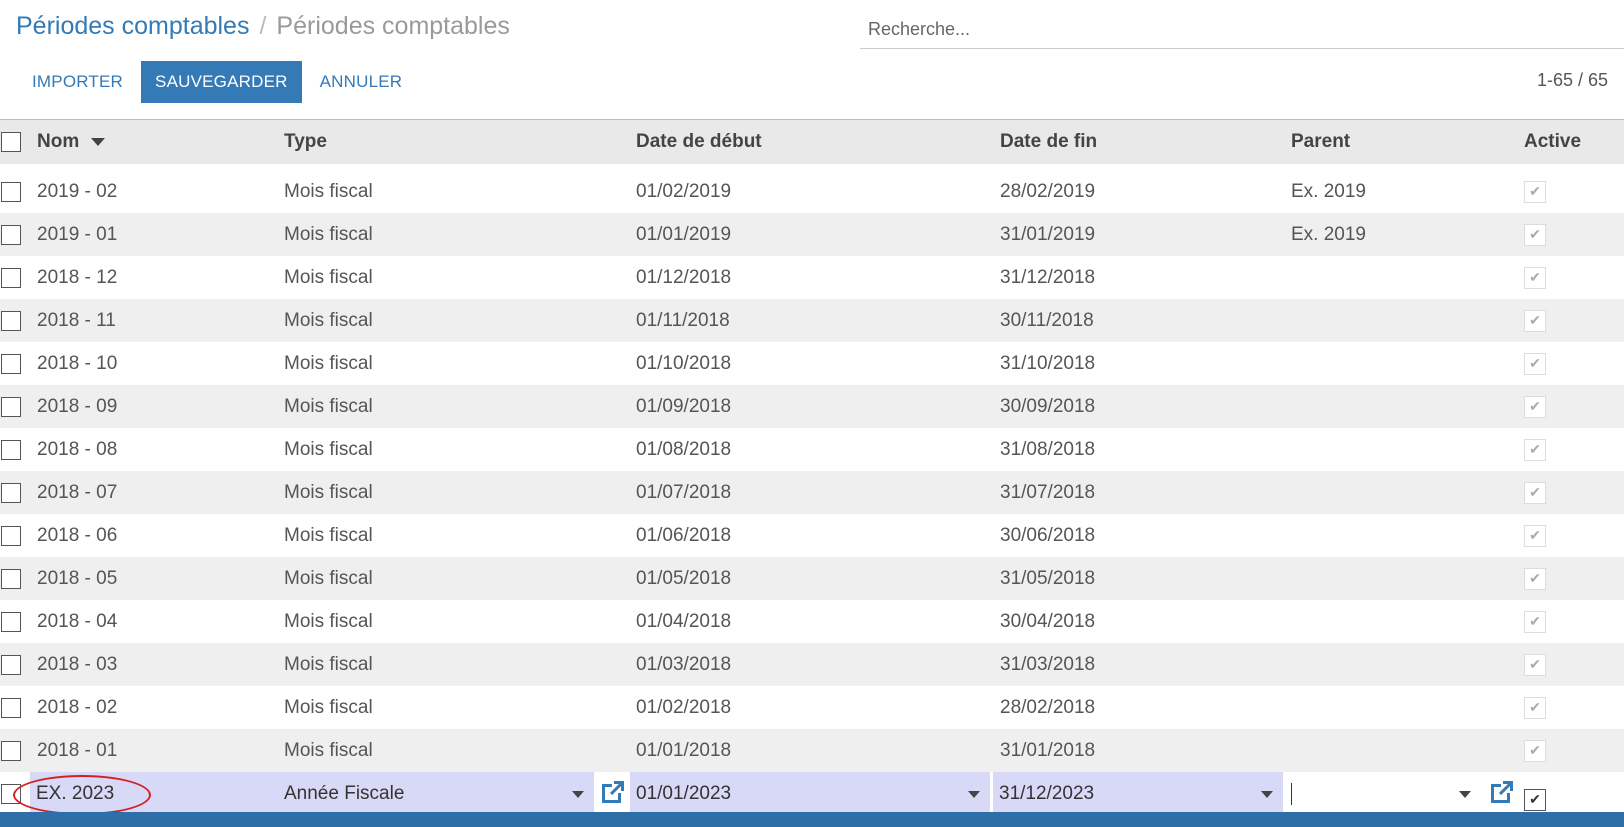 This screenshot has width=1624, height=827. What do you see at coordinates (1048, 750) in the screenshot?
I see `cell-date-fin: 31/01/2018` at bounding box center [1048, 750].